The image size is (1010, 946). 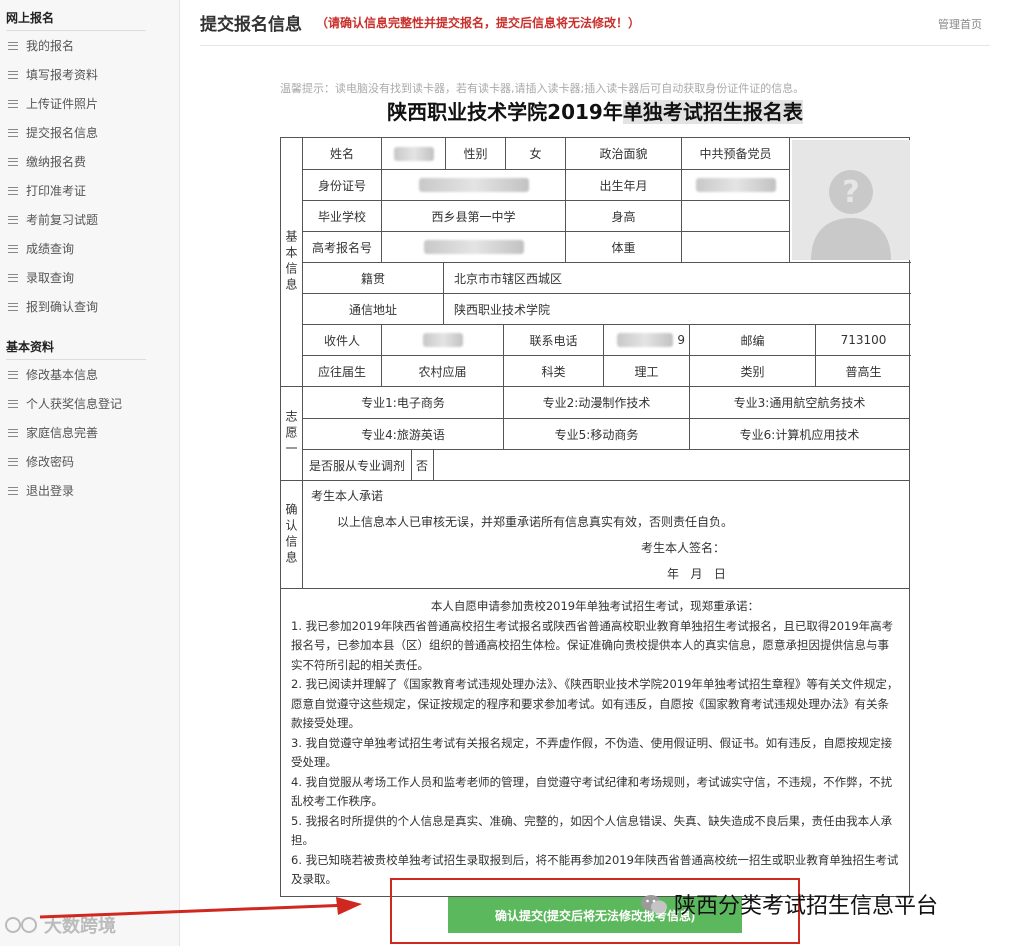 I want to click on confirm-title: 考生本人承诺, so click(x=347, y=496).